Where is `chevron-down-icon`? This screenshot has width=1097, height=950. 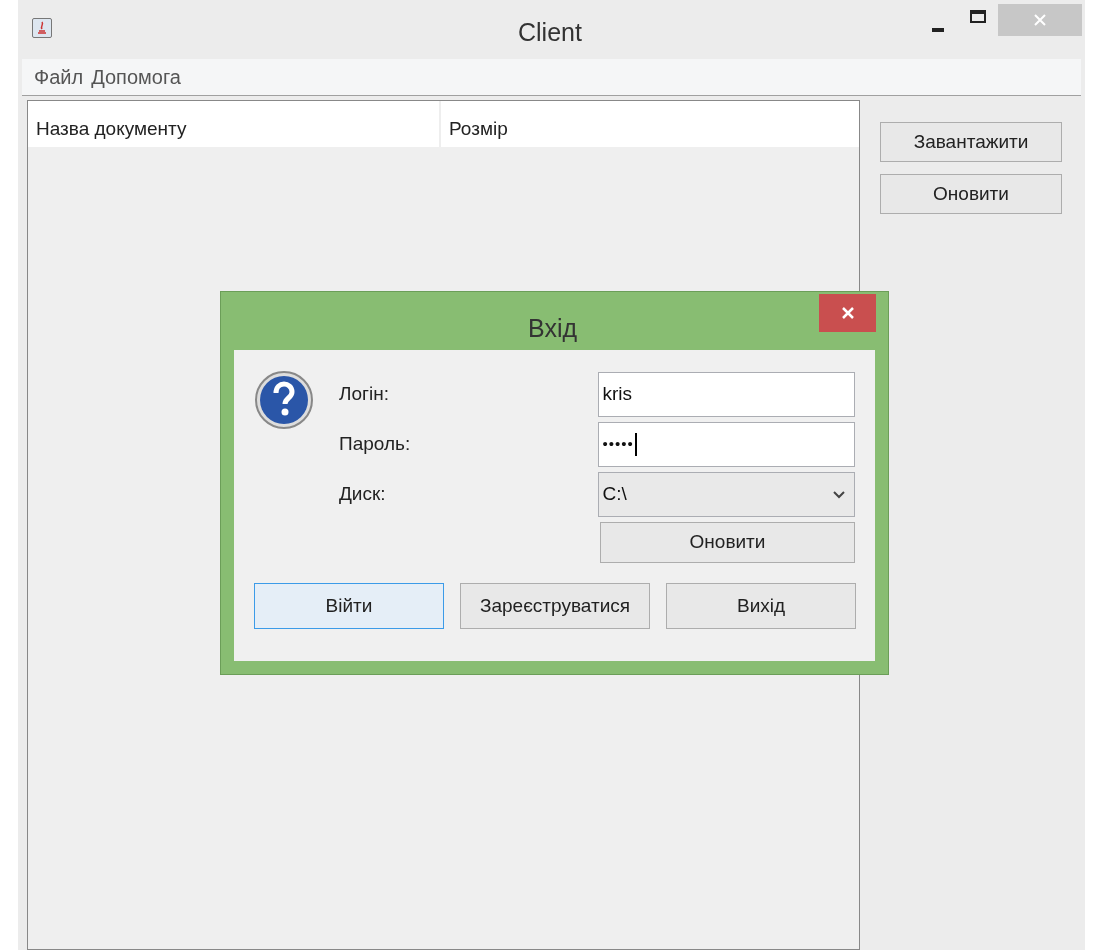
chevron-down-icon is located at coordinates (839, 494).